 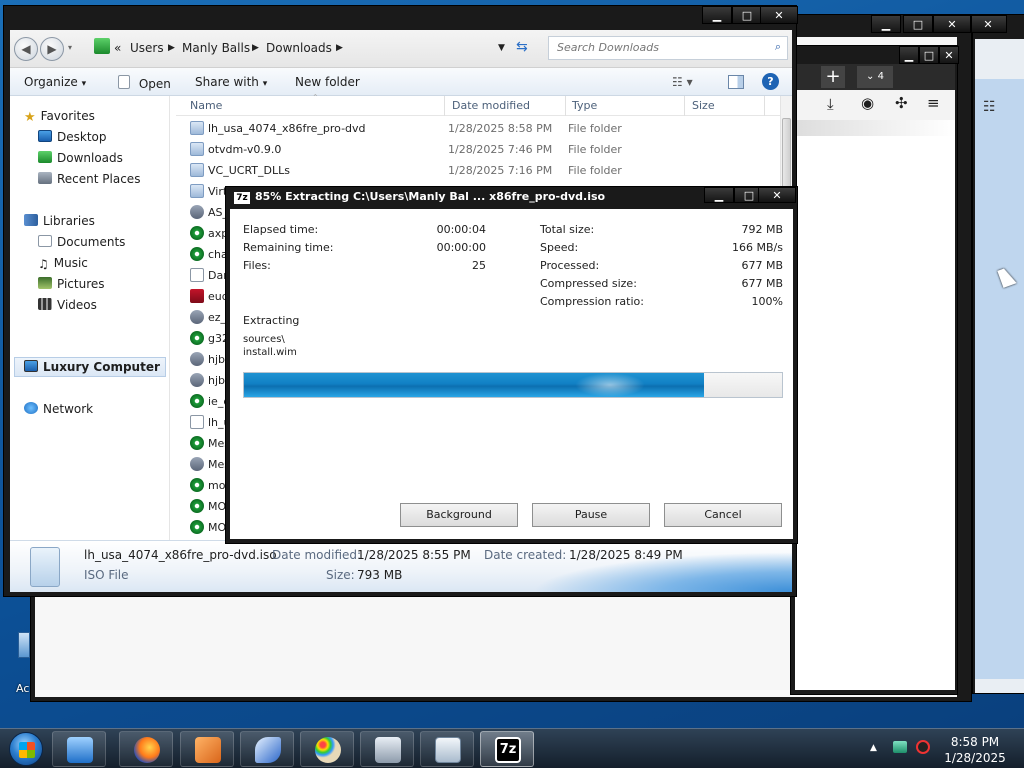 What do you see at coordinates (58, 409) in the screenshot?
I see `nav-network: Network` at bounding box center [58, 409].